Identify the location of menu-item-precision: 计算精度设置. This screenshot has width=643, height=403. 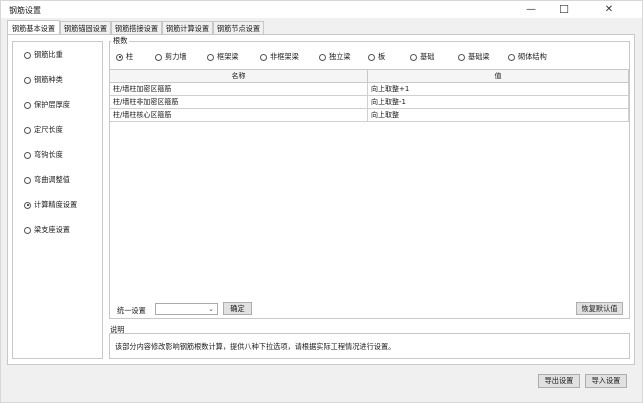
(50, 205).